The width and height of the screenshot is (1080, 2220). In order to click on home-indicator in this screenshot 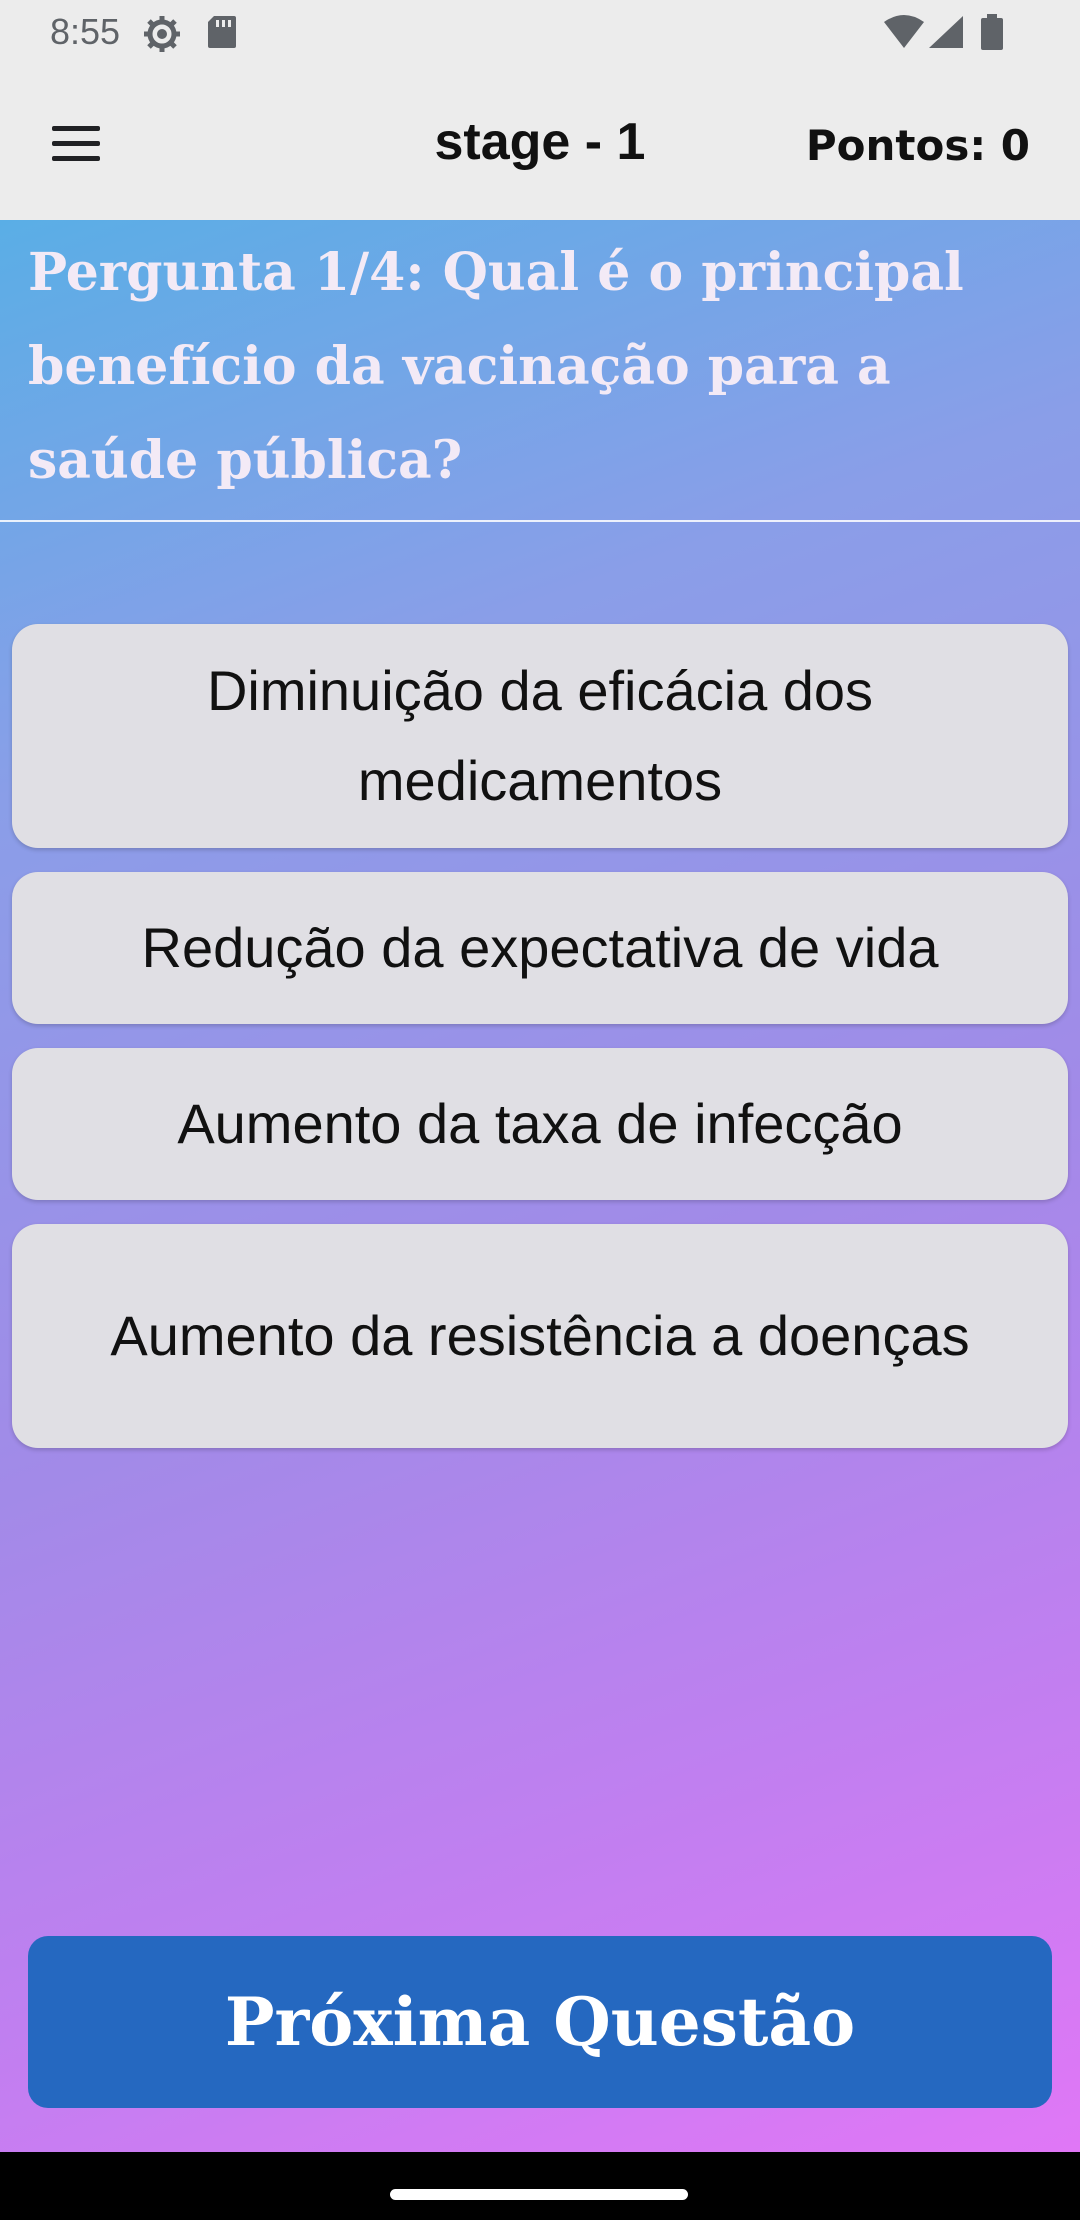, I will do `click(539, 2194)`.